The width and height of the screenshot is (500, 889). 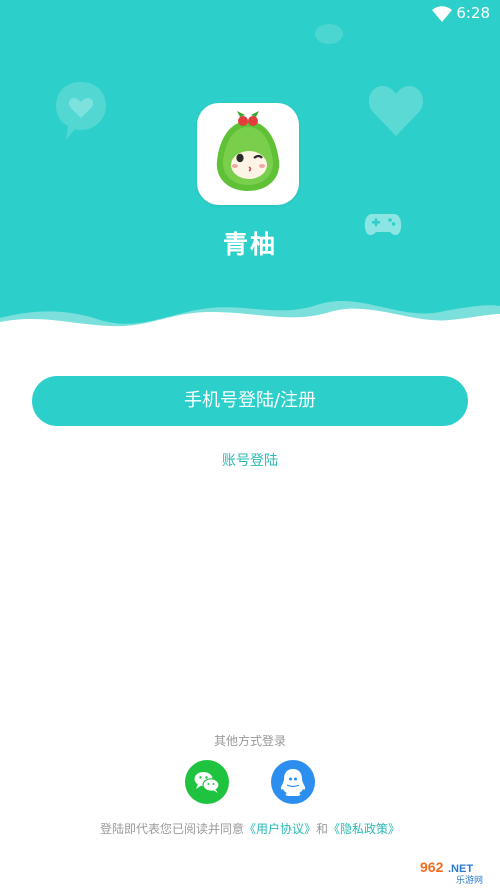 I want to click on other-login-methods-label: 其他方式登录, so click(x=249, y=741).